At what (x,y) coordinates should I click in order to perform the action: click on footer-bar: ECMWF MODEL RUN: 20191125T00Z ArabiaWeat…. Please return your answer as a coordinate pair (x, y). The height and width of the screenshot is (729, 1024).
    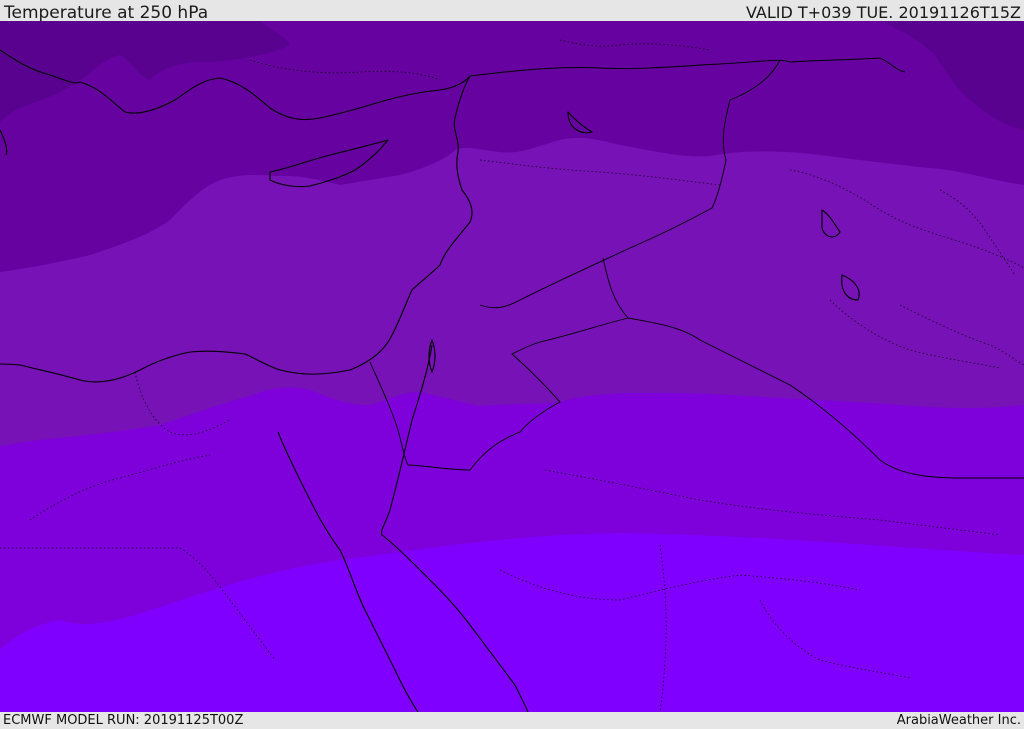
    Looking at the image, I should click on (512, 720).